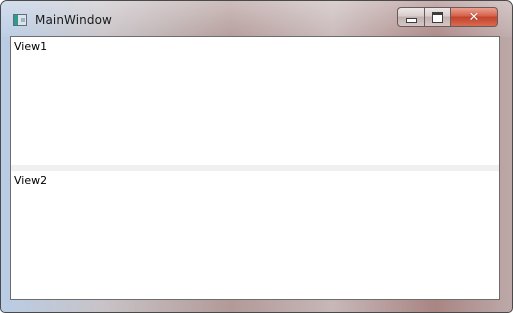 This screenshot has height=313, width=513. What do you see at coordinates (31, 180) in the screenshot?
I see `view2-label: View2` at bounding box center [31, 180].